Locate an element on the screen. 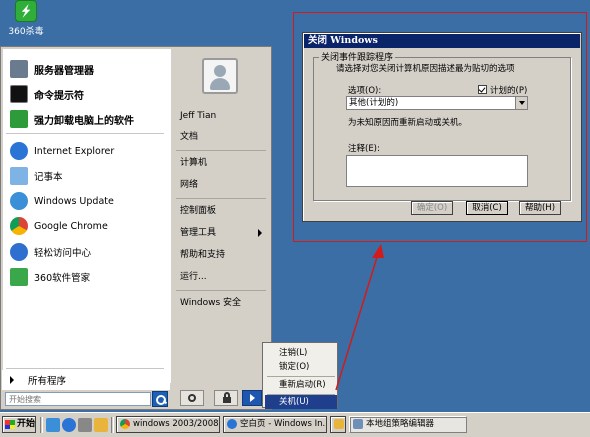 Image resolution: width=590 pixels, height=437 pixels. submenu-shutdown: 关机(U) is located at coordinates (301, 402).